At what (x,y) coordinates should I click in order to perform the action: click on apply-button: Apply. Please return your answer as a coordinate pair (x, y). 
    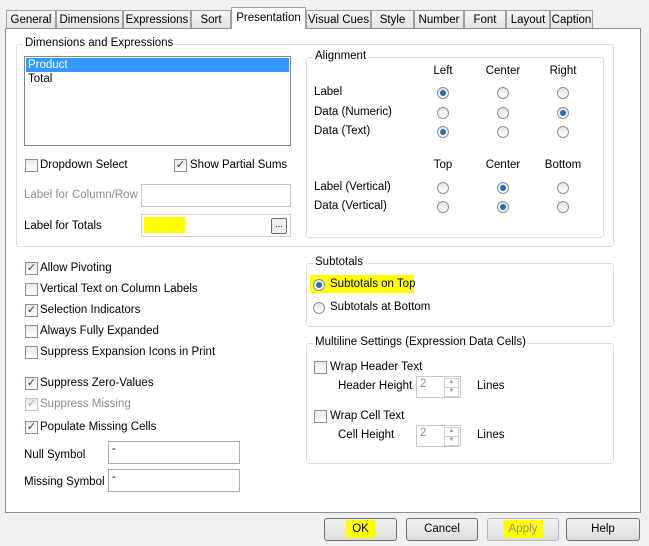
    Looking at the image, I should click on (523, 529).